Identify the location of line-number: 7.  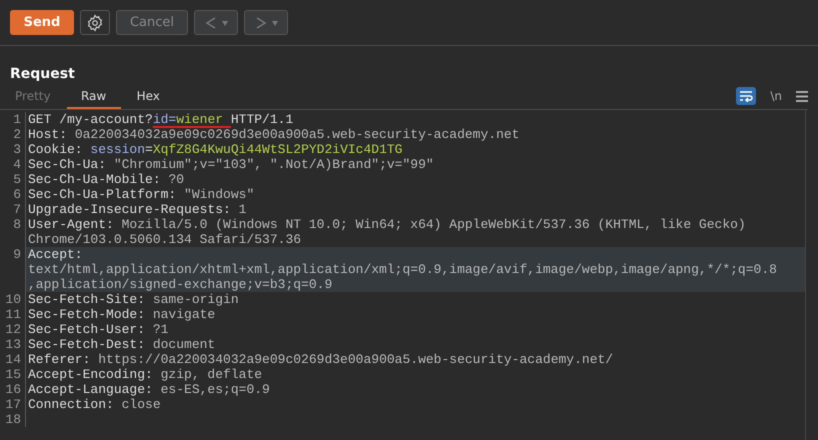
(13, 209).